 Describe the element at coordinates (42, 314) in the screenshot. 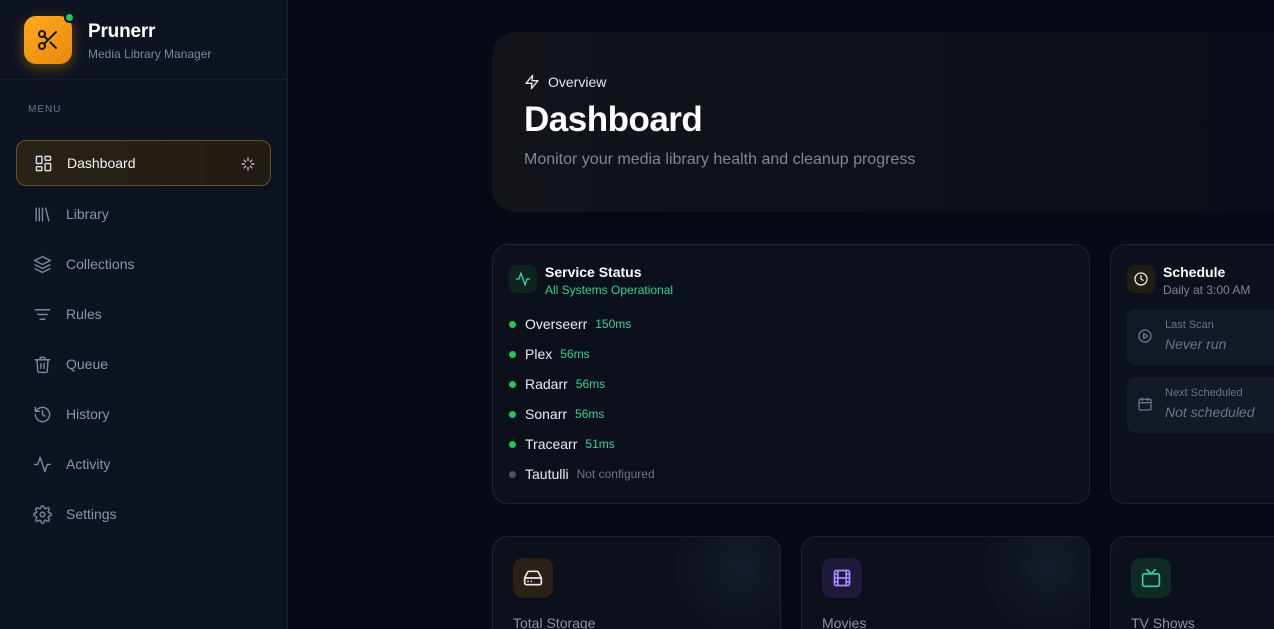

I see `filter-icon` at that location.